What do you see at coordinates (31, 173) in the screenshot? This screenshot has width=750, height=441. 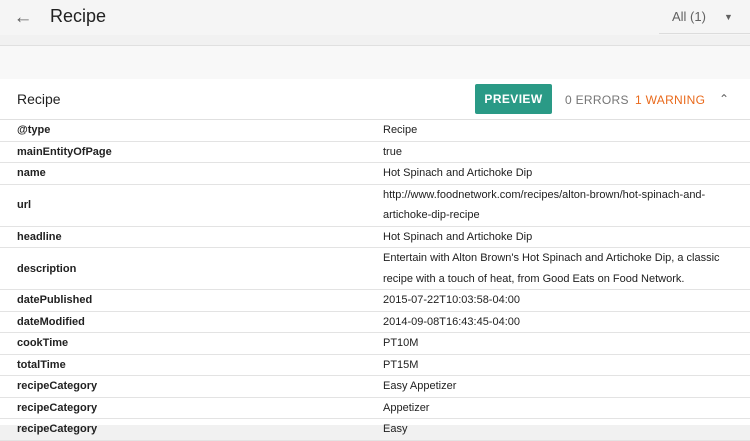 I see `property-key: name` at bounding box center [31, 173].